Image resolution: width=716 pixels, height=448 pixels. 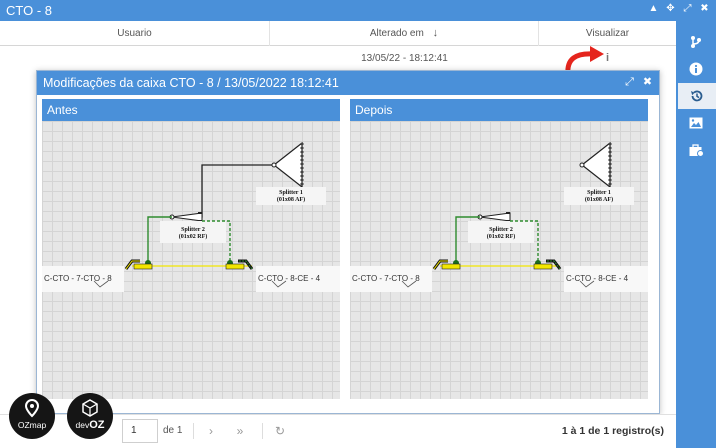 I want to click on expand-icon: ⤢, so click(x=687, y=9).